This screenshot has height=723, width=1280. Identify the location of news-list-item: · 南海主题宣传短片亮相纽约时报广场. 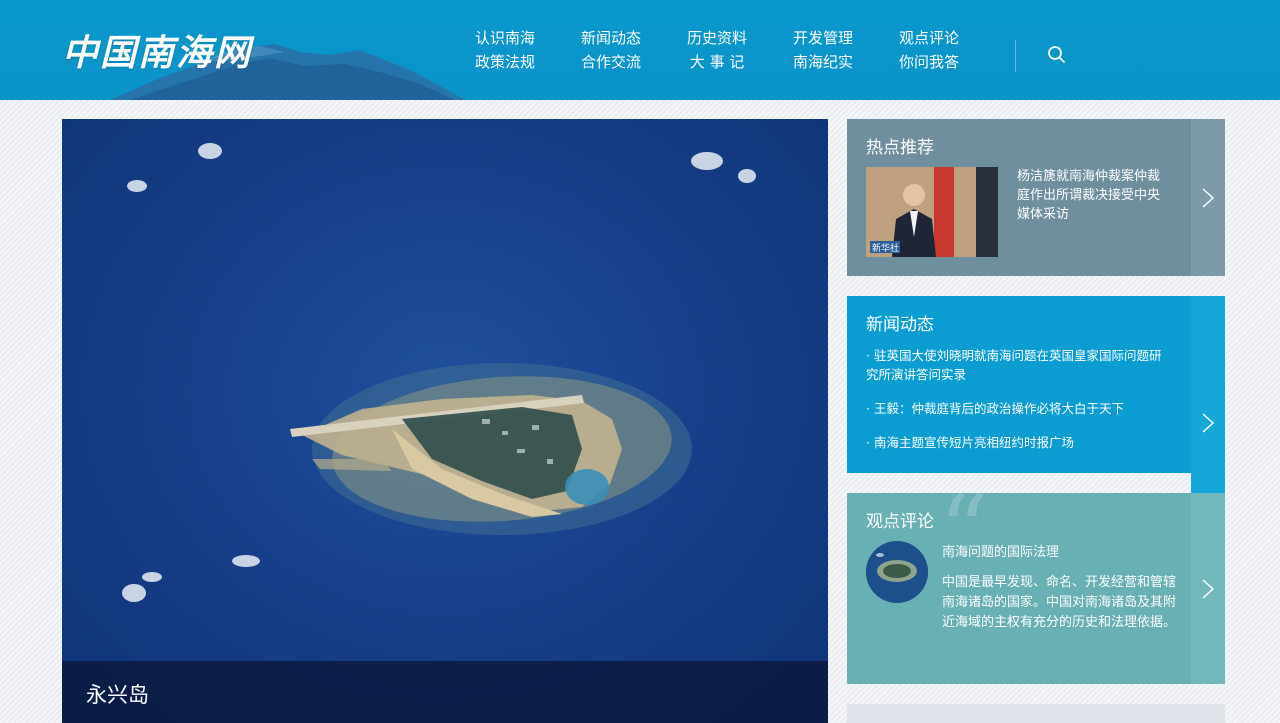
(1016, 442).